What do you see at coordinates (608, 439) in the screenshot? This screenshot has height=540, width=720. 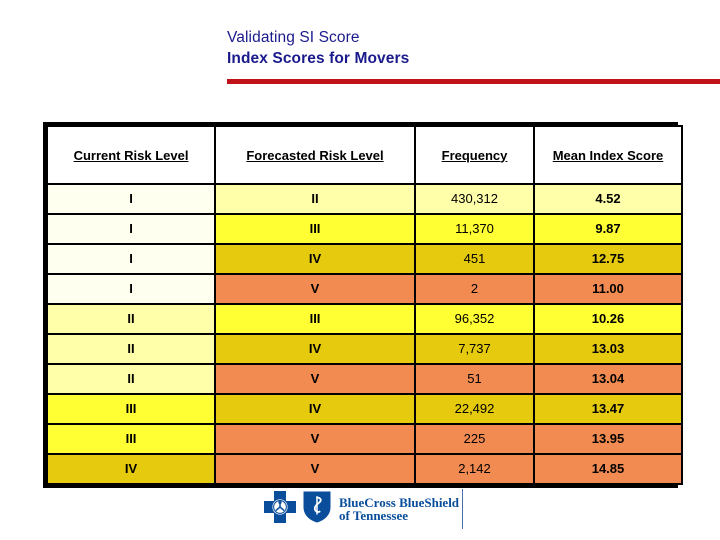 I see `cell-mean-index-score: 13.95` at bounding box center [608, 439].